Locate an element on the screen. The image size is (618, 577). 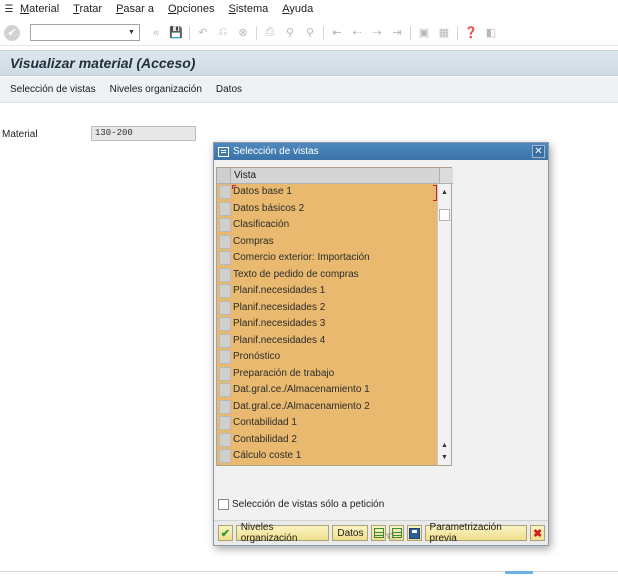
table-row: Comercio exterior: Importación is located at coordinates (328, 258).